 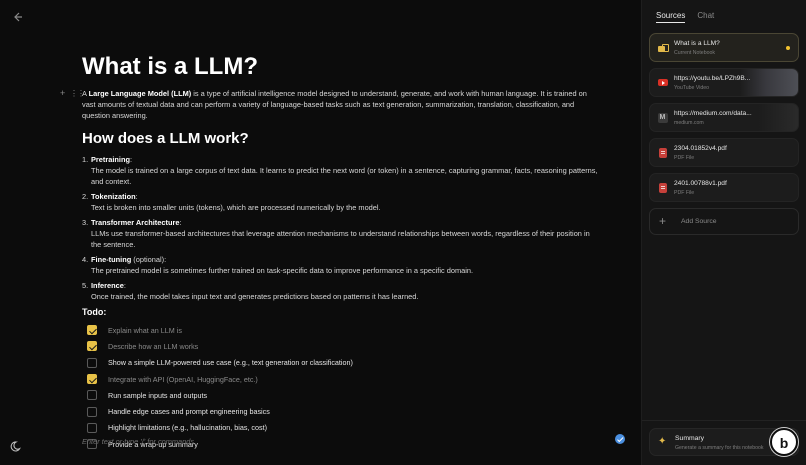 I want to click on article-thumbnail, so click(x=778, y=117).